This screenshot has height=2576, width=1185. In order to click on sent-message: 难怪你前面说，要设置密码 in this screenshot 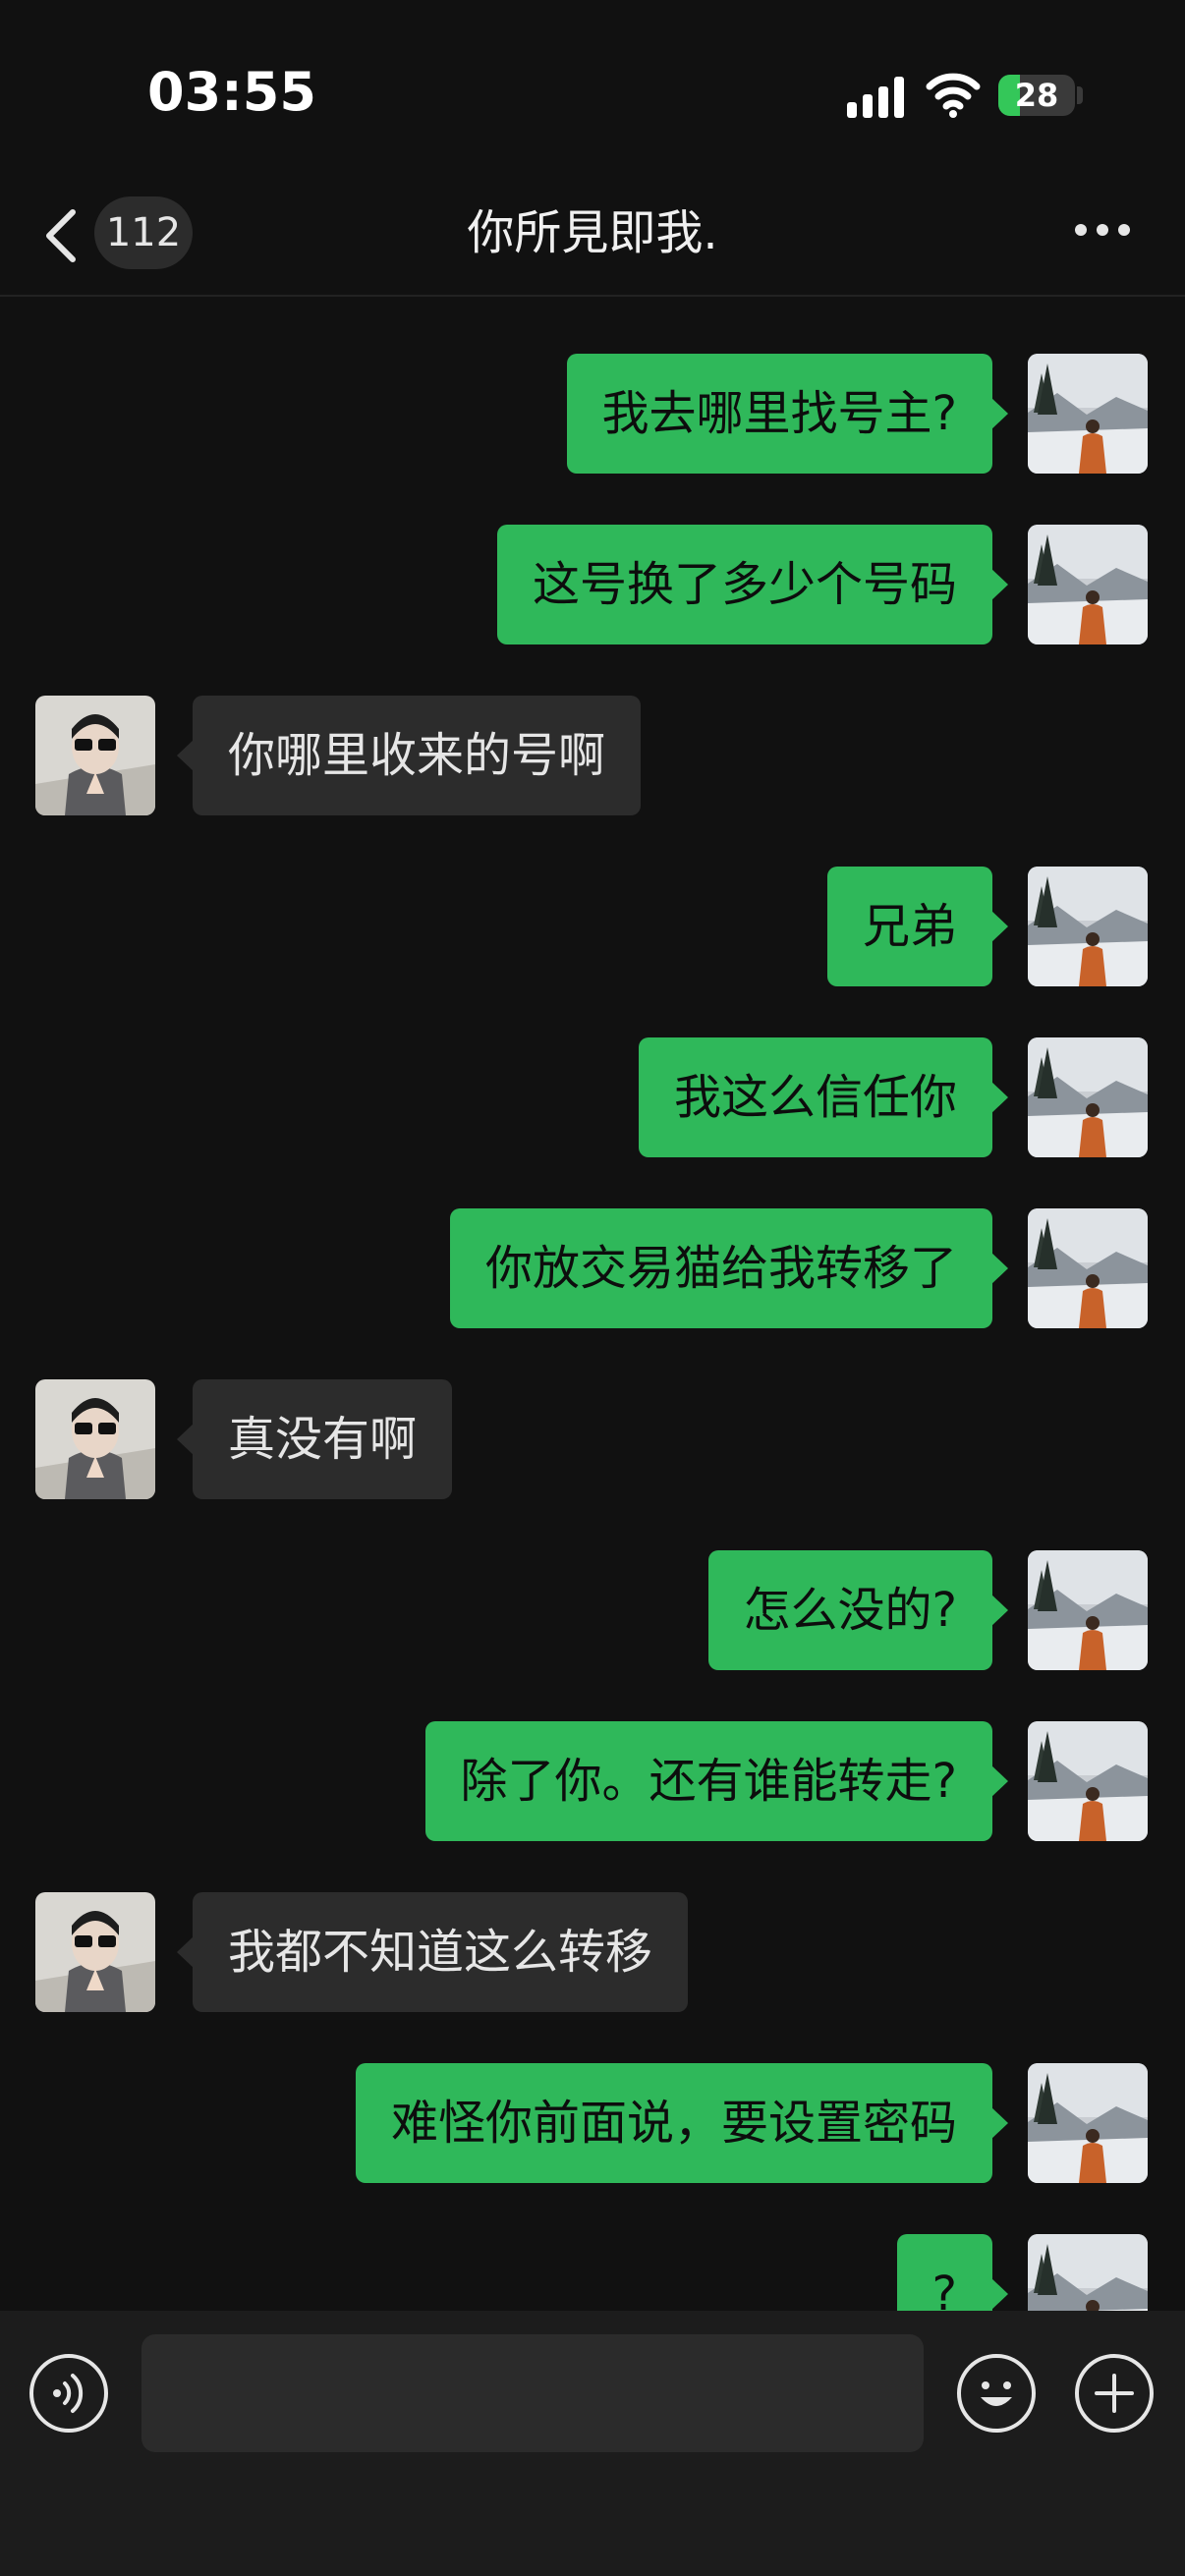, I will do `click(592, 2124)`.